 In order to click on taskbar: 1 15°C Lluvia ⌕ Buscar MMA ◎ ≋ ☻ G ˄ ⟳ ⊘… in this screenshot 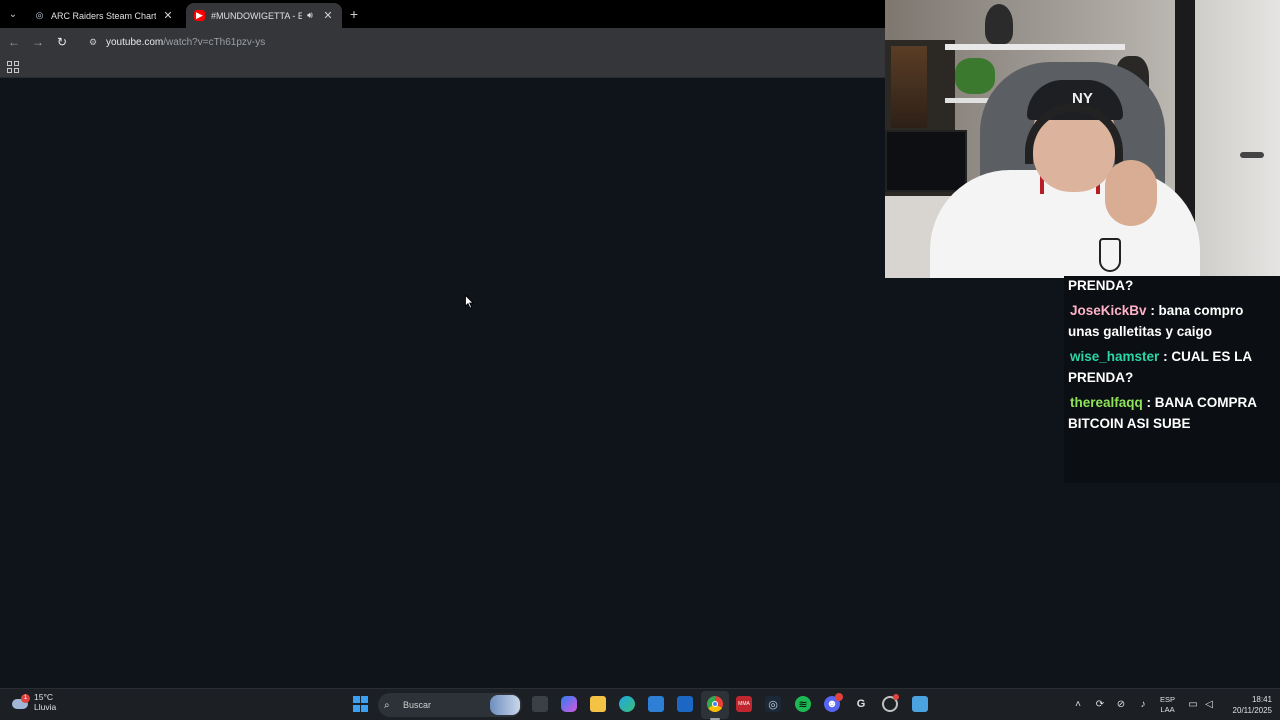, I will do `click(640, 704)`.